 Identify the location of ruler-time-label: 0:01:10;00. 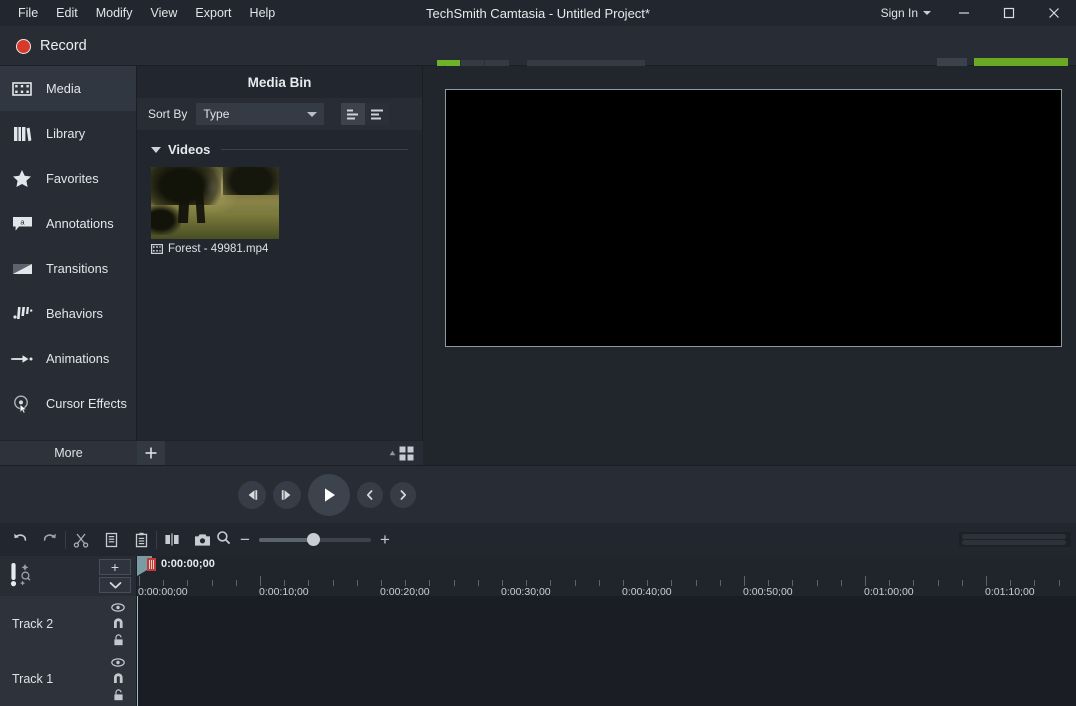
(1010, 591).